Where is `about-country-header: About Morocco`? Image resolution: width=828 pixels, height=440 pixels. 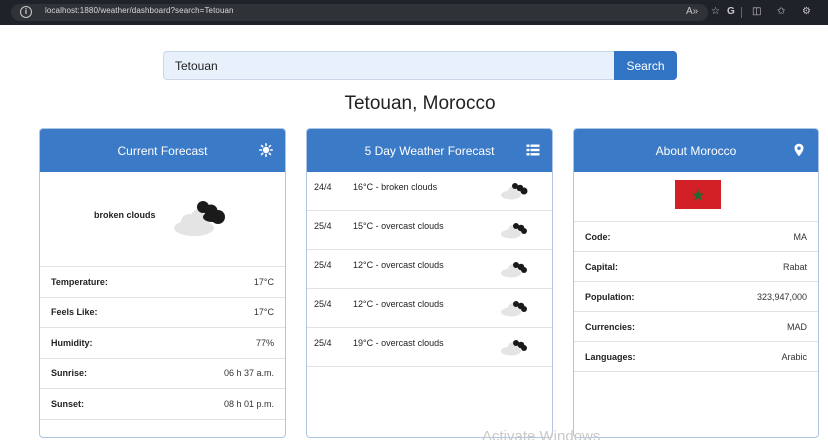
about-country-header: About Morocco is located at coordinates (696, 150).